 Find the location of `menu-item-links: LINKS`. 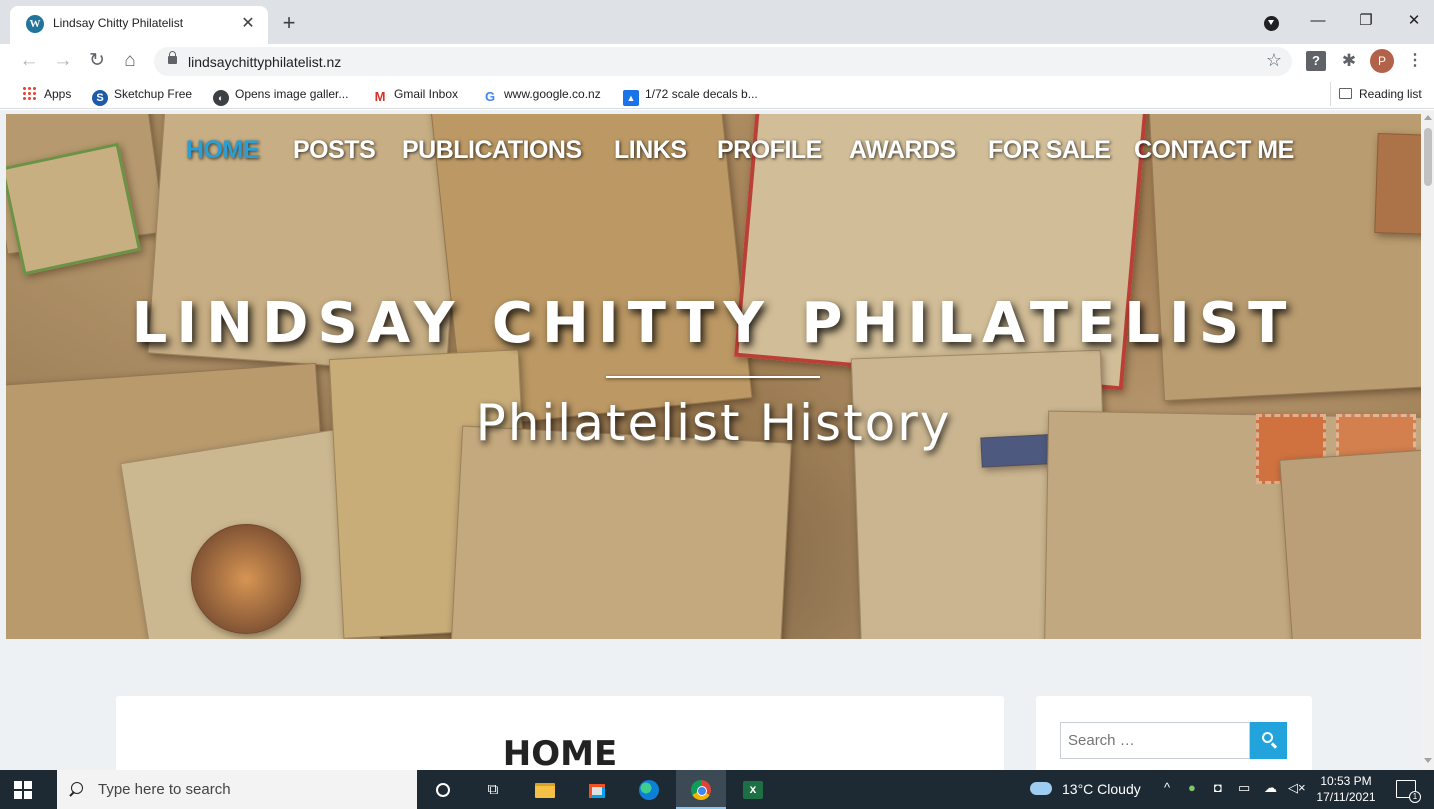

menu-item-links: LINKS is located at coordinates (650, 150).